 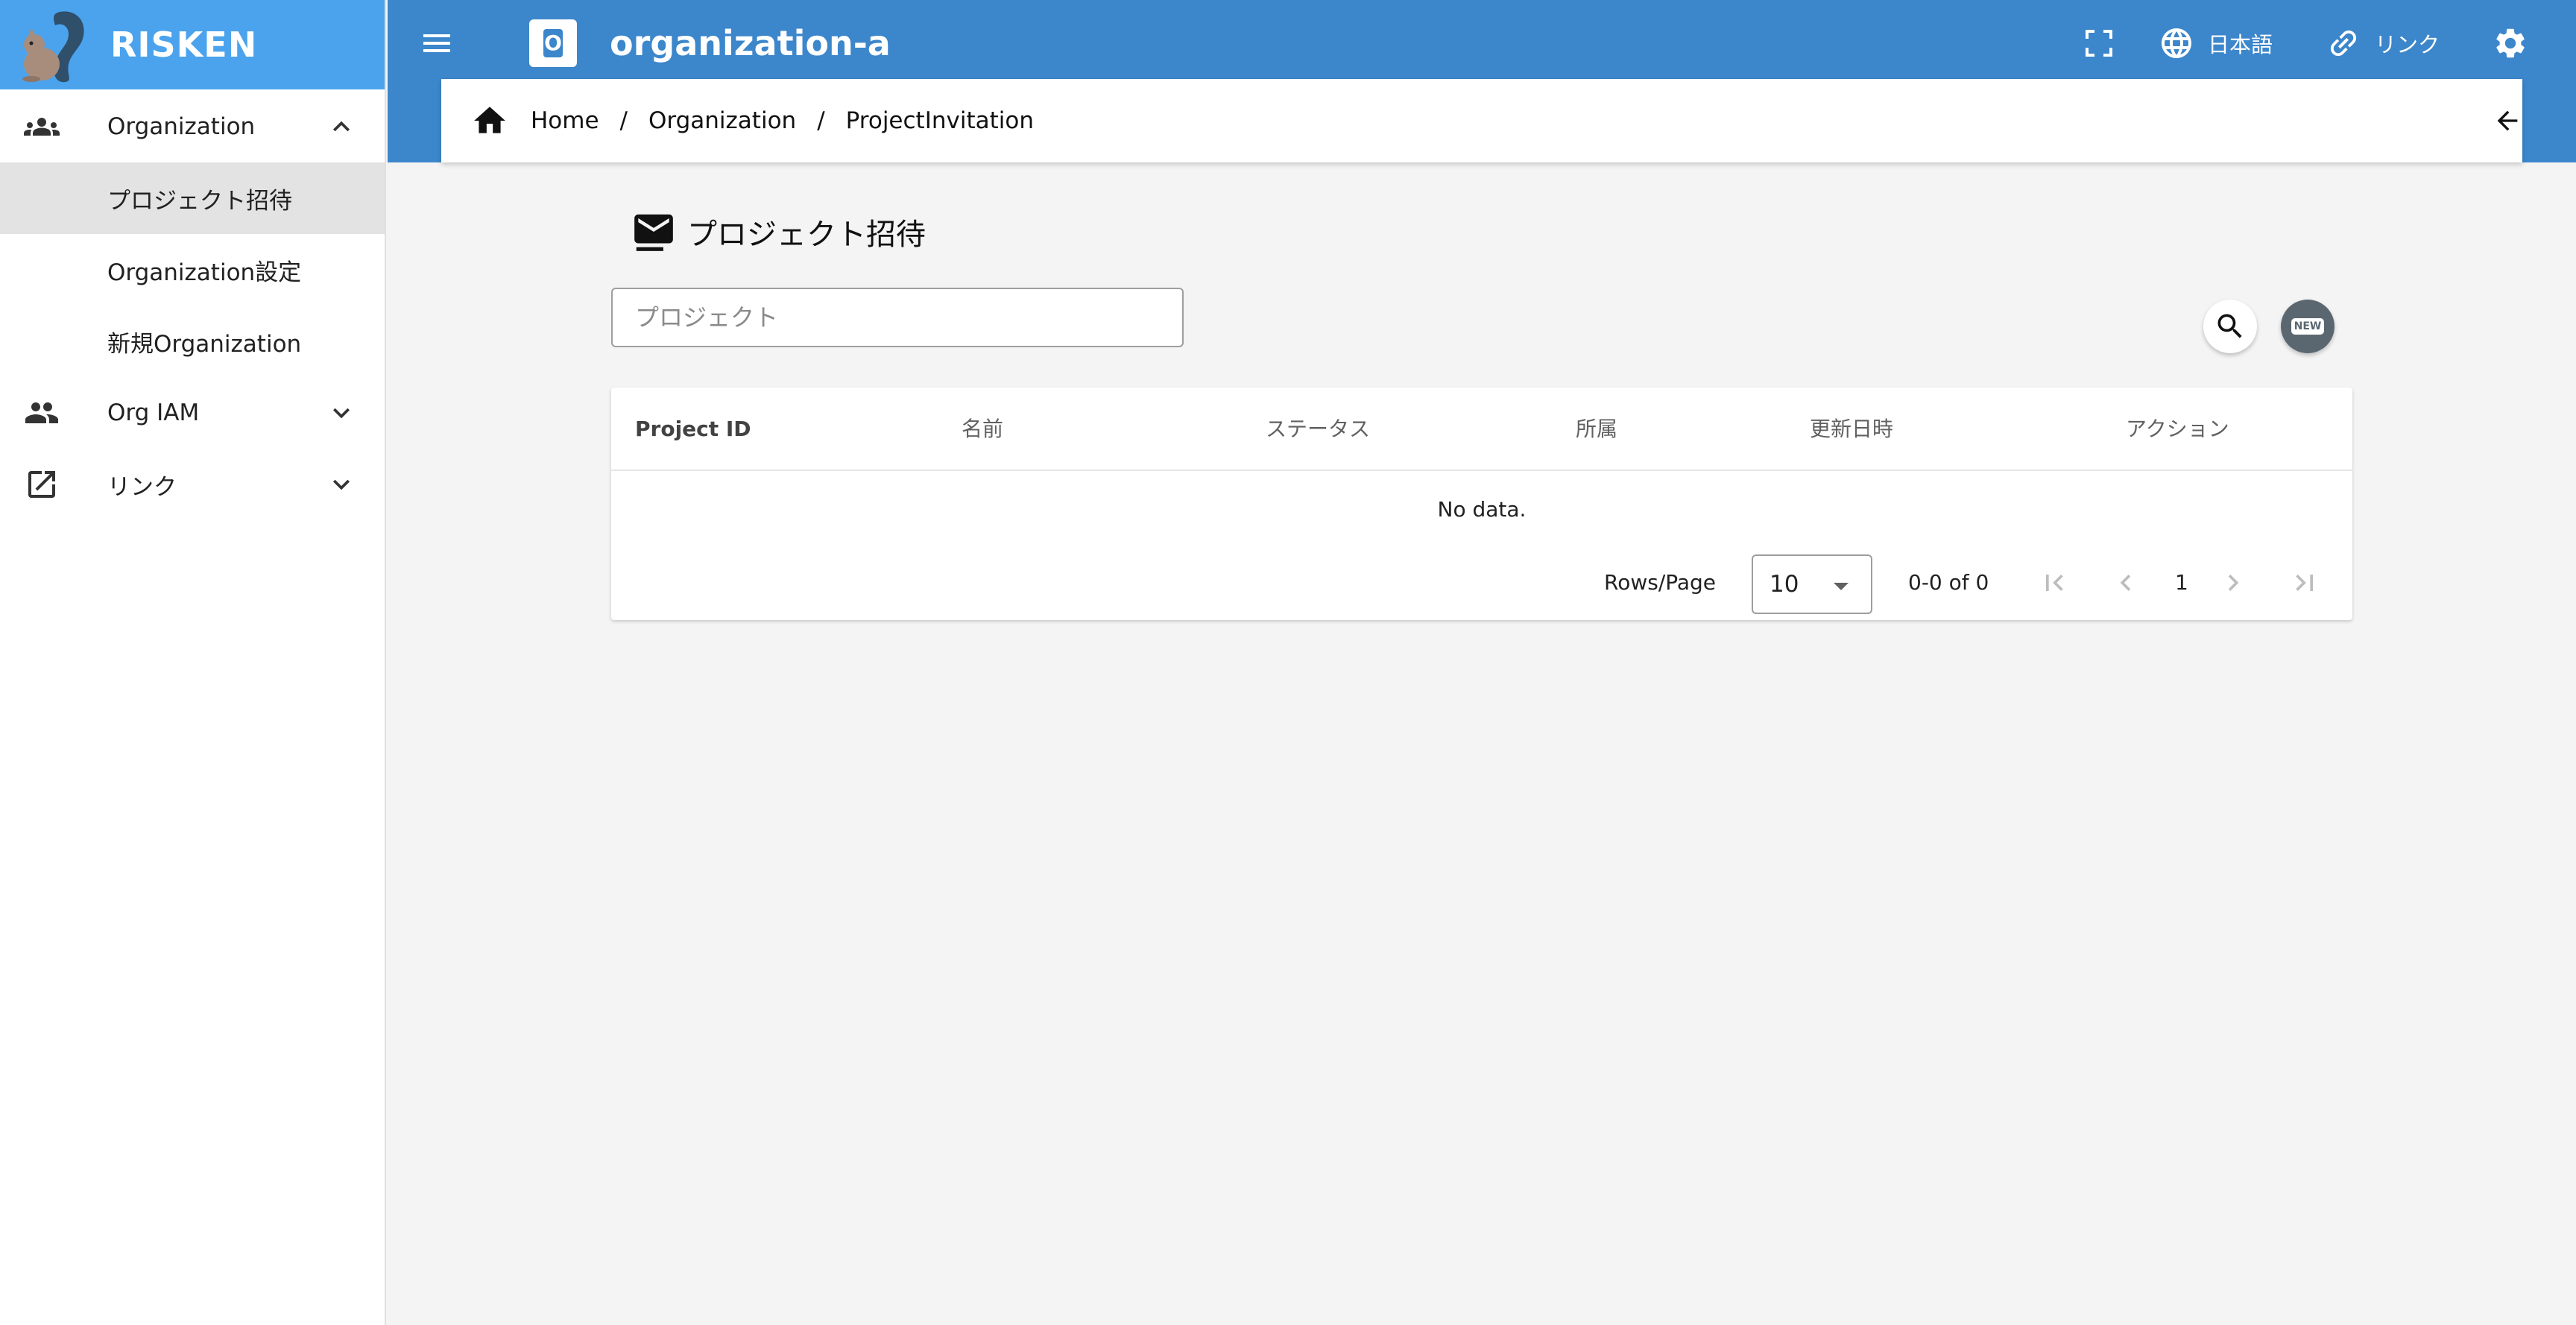 What do you see at coordinates (722, 120) in the screenshot?
I see `breadcrumb-organization: Organization` at bounding box center [722, 120].